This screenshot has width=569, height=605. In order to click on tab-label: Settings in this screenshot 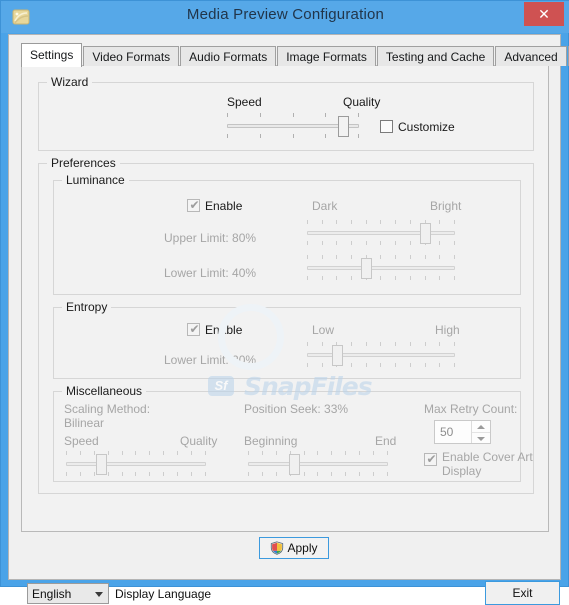, I will do `click(52, 55)`.